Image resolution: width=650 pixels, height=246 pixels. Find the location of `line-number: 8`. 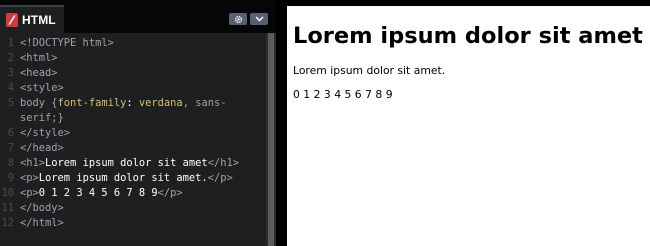

line-number: 8 is located at coordinates (10, 163).